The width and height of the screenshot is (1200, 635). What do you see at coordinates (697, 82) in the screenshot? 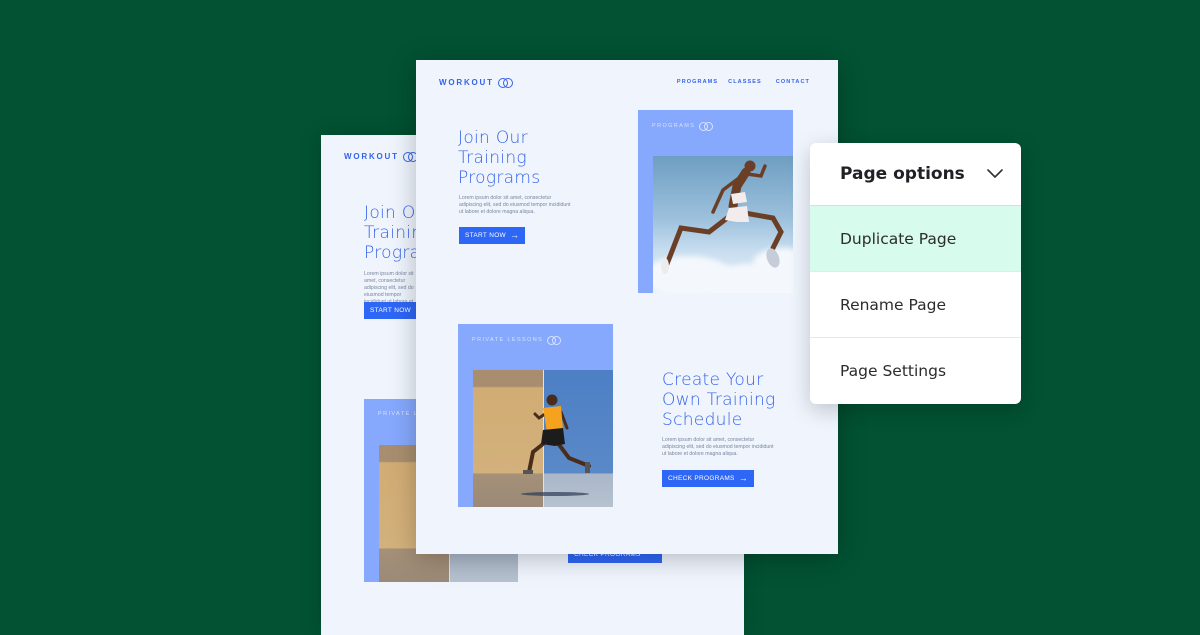
I see `nav-programs: PROGRAMS` at bounding box center [697, 82].